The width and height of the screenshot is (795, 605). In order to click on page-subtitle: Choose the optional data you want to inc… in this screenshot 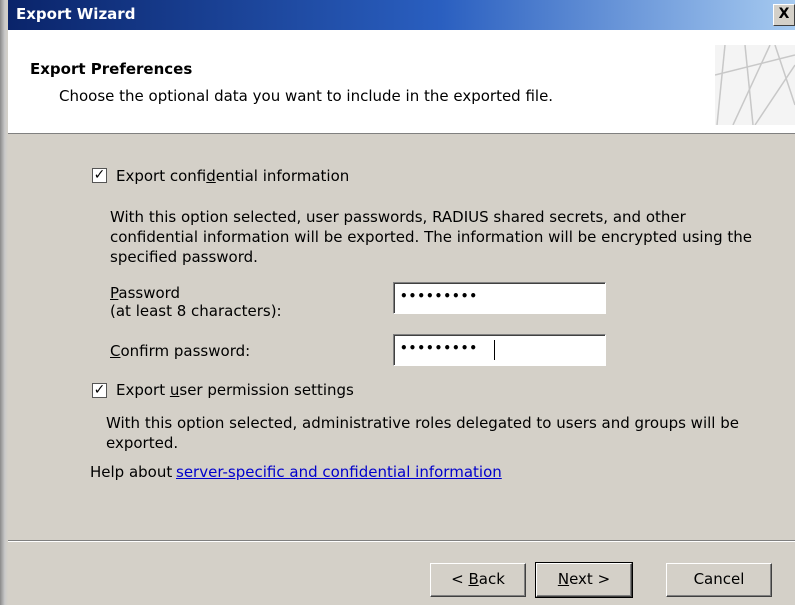, I will do `click(306, 96)`.